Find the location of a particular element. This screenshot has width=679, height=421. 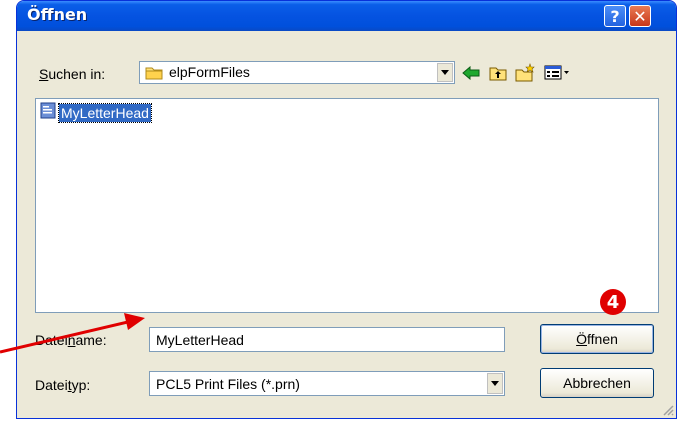

lookin-combobox: elpFormFiles is located at coordinates (297, 72).